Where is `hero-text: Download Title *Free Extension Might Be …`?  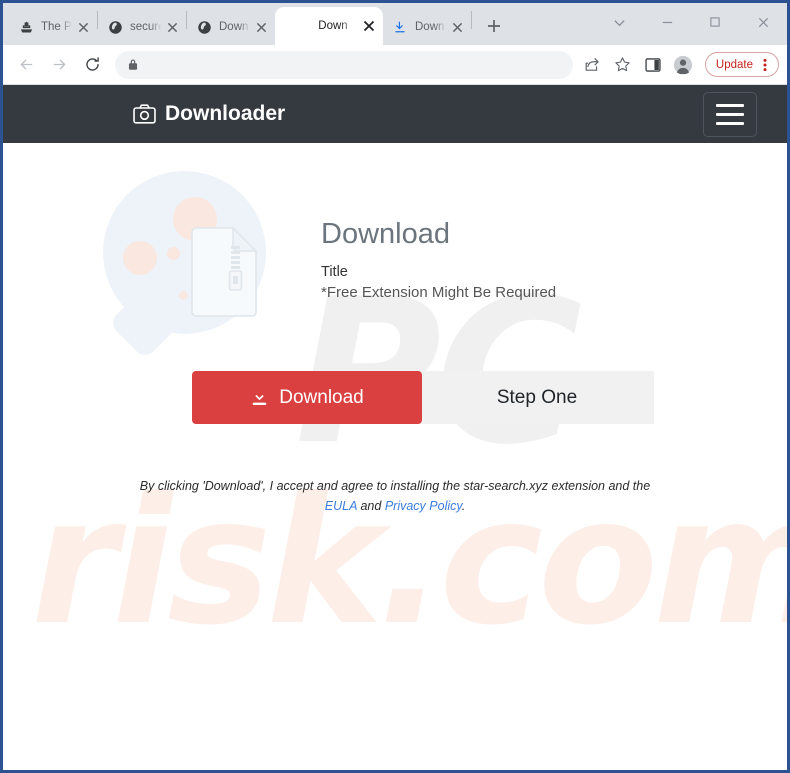 hero-text: Download Title *Free Extension Might Be … is located at coordinates (435, 236).